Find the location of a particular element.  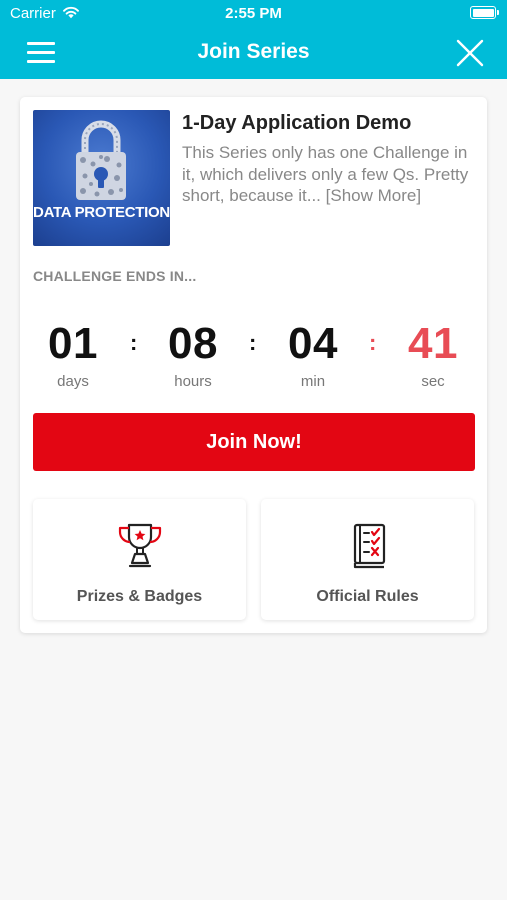

status-time: 2:55 PM is located at coordinates (253, 13).